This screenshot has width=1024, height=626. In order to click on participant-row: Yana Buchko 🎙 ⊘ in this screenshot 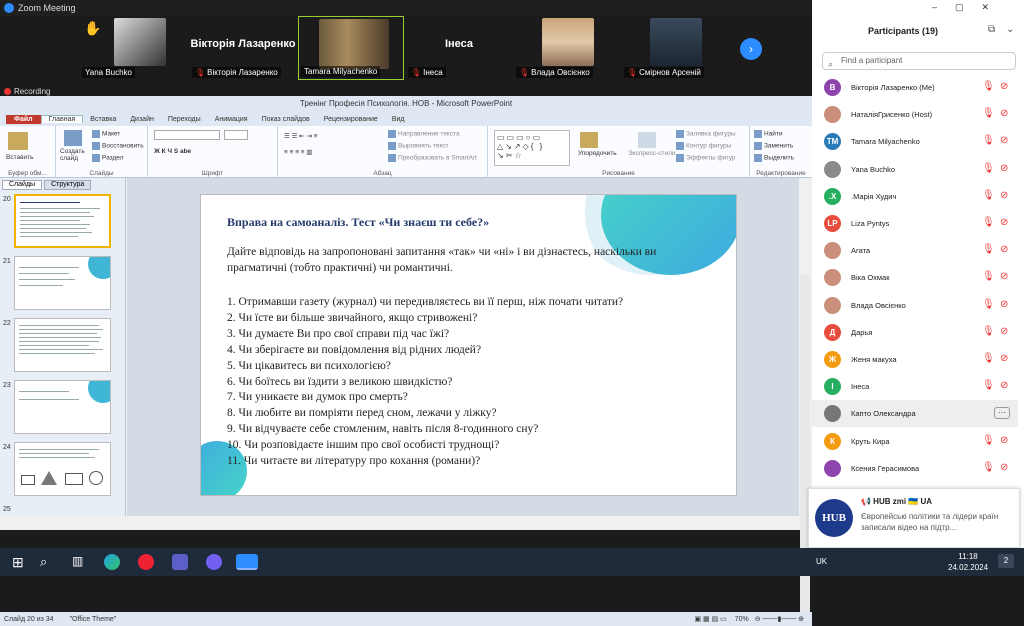, I will do `click(915, 169)`.